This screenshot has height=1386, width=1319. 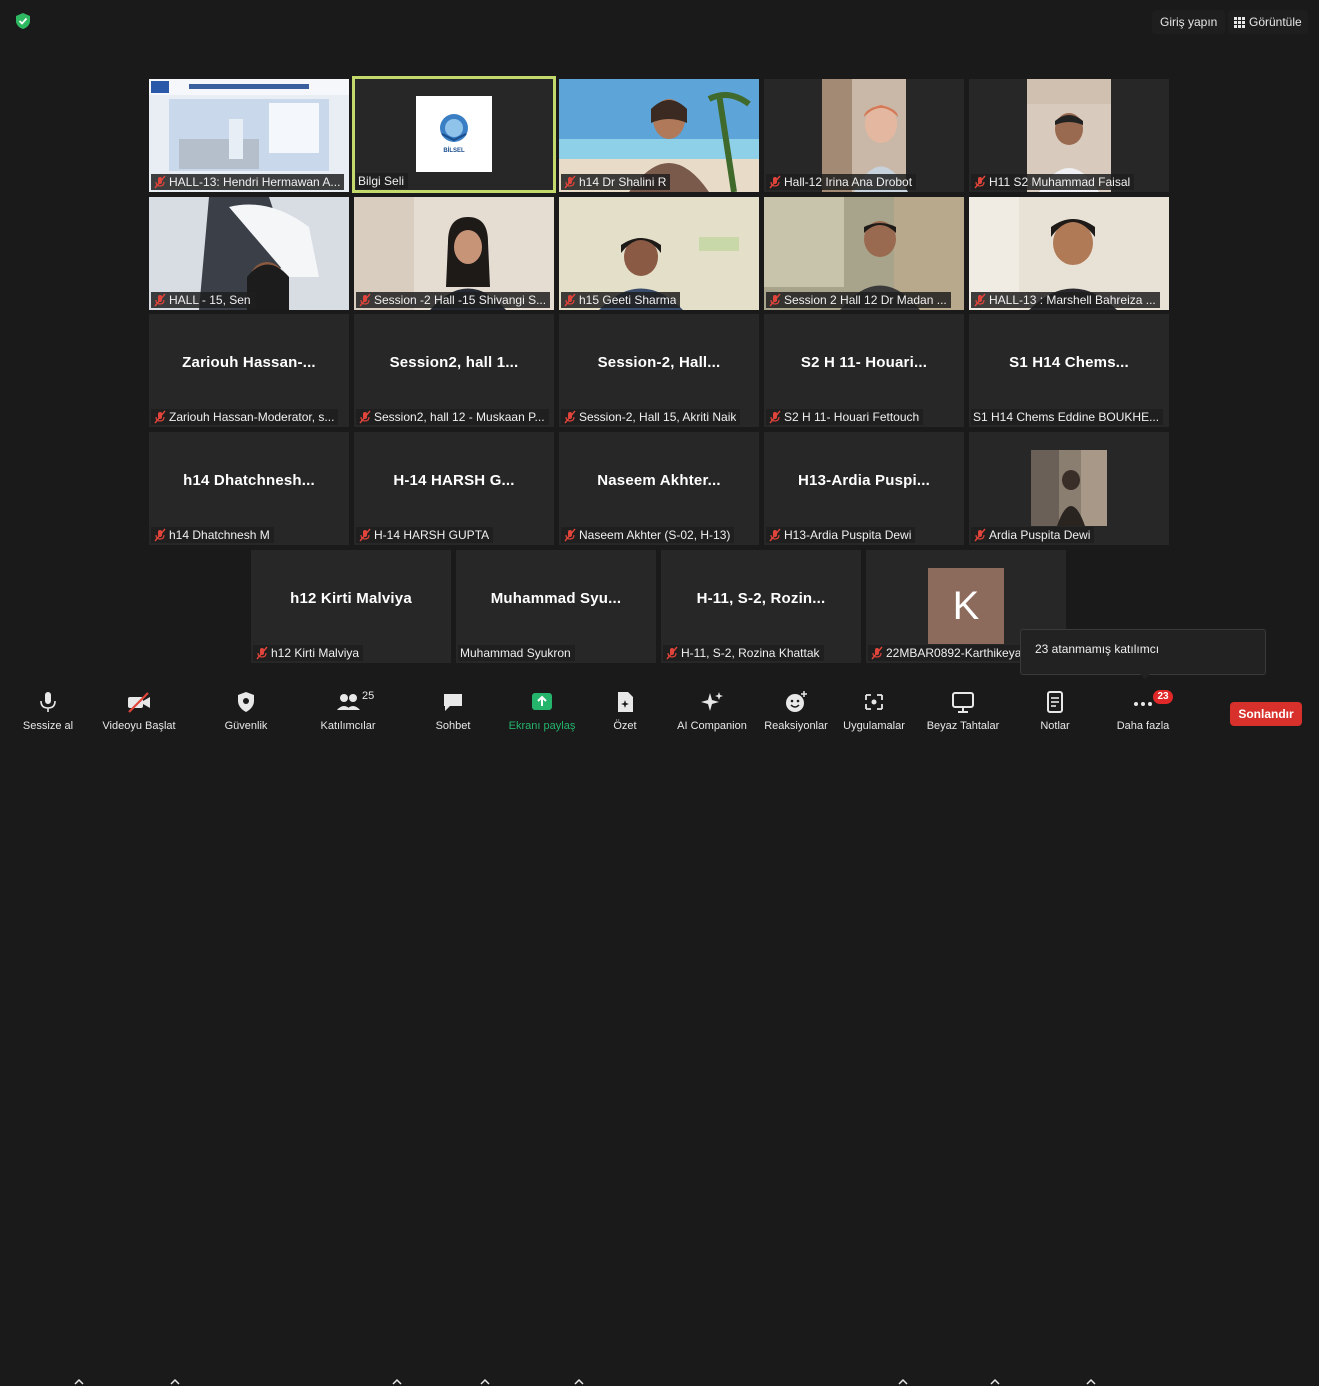 What do you see at coordinates (348, 702) in the screenshot?
I see `participants-icon` at bounding box center [348, 702].